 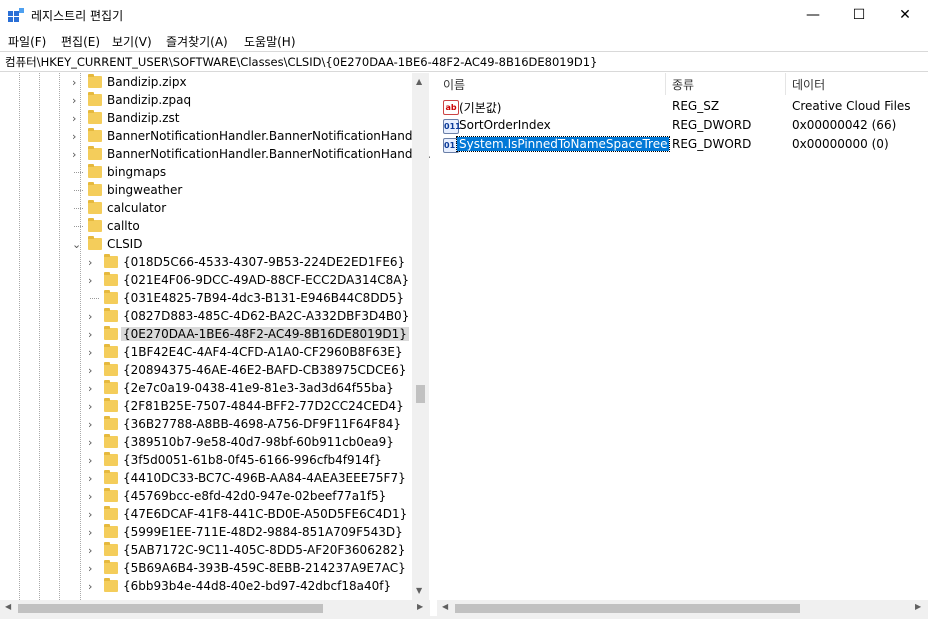 I want to click on tree-item-label: Bandizip.zpaq, so click(x=149, y=100).